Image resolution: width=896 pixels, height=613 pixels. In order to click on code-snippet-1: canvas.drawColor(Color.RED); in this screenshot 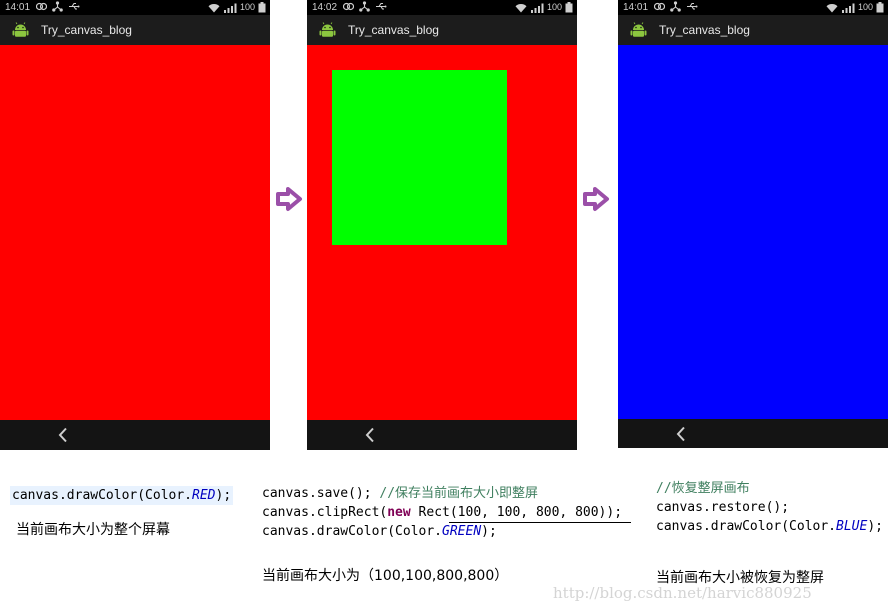, I will do `click(122, 495)`.